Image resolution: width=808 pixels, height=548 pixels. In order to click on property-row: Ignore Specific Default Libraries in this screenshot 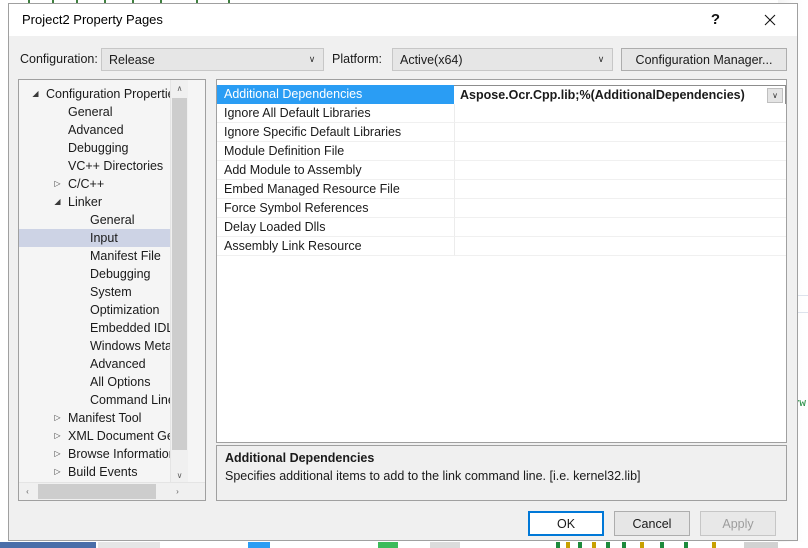, I will do `click(501, 132)`.